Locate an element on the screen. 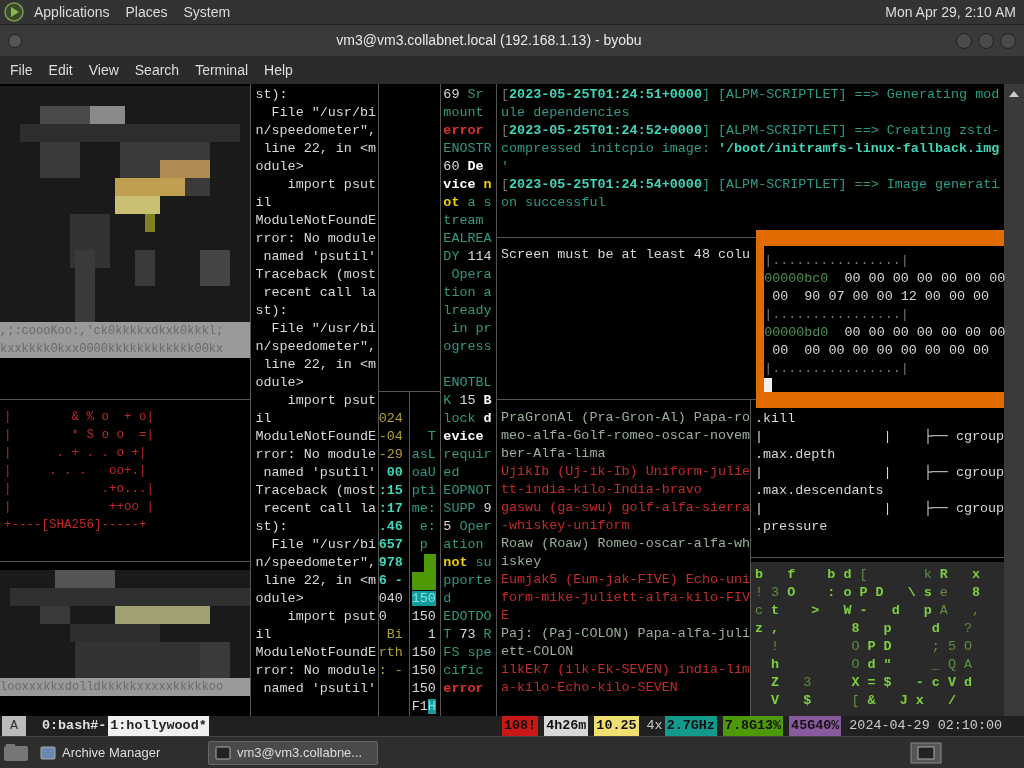  terminal-line: error is located at coordinates (463, 131).